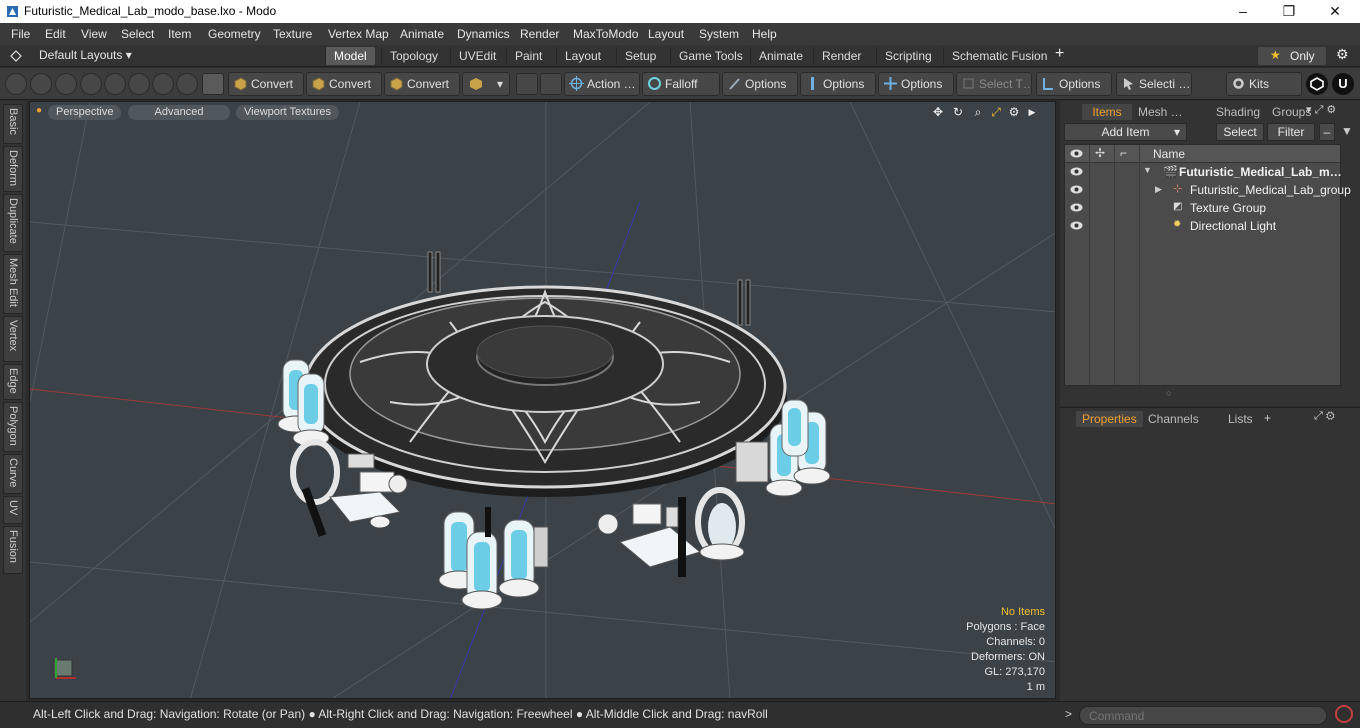 Image resolution: width=1360 pixels, height=728 pixels. What do you see at coordinates (1243, 11) in the screenshot?
I see `minimize-button: –` at bounding box center [1243, 11].